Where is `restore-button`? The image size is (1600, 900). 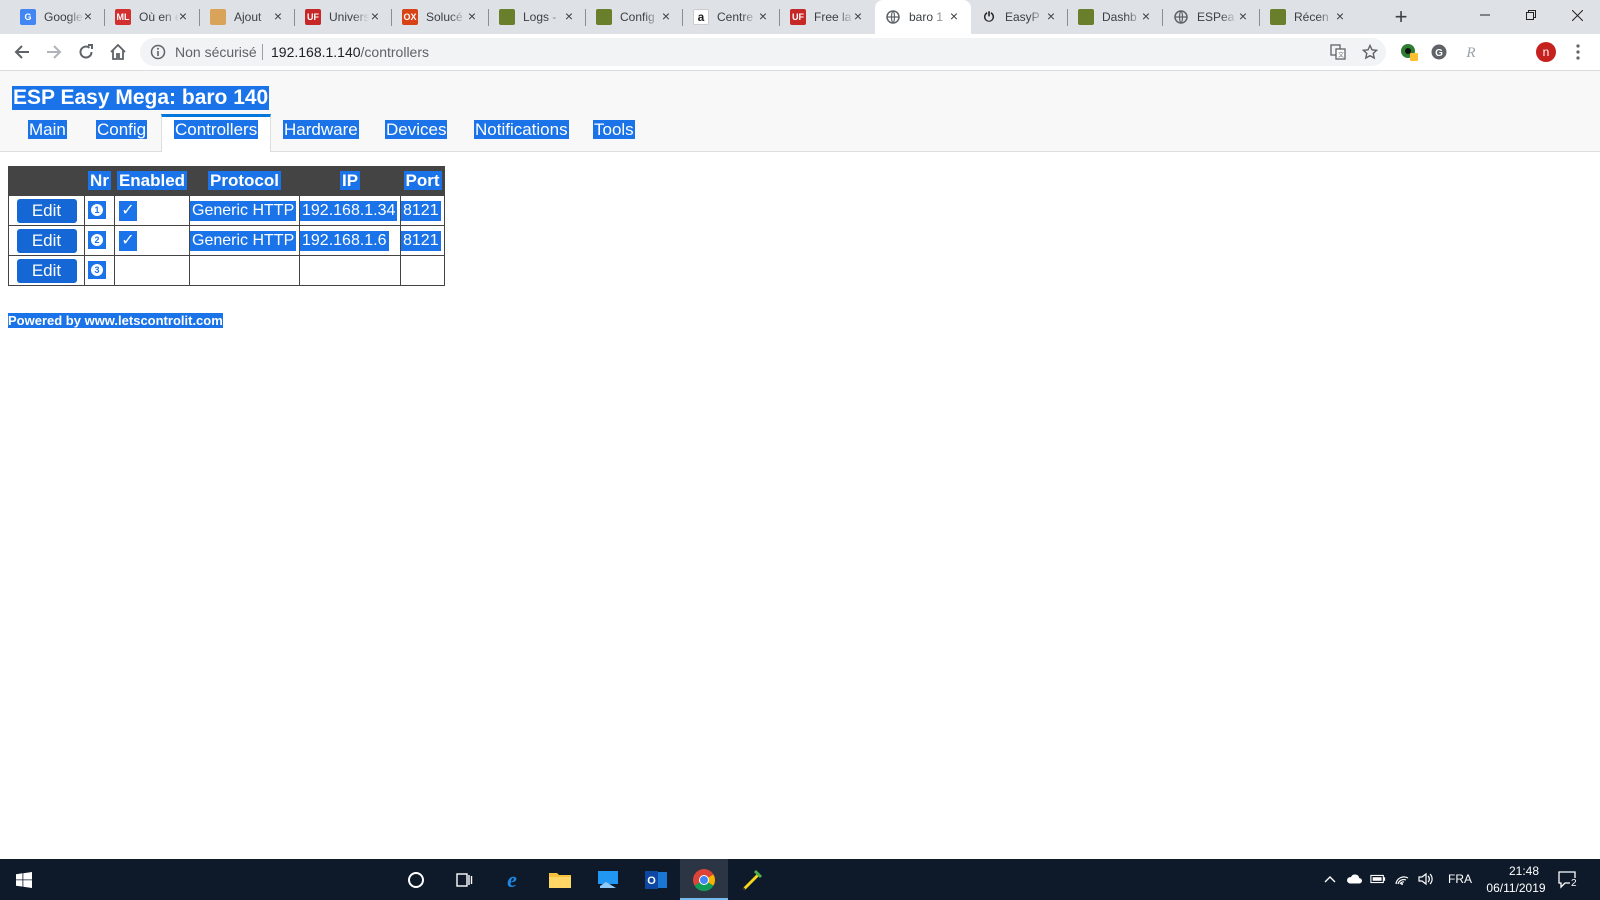 restore-button is located at coordinates (1531, 15).